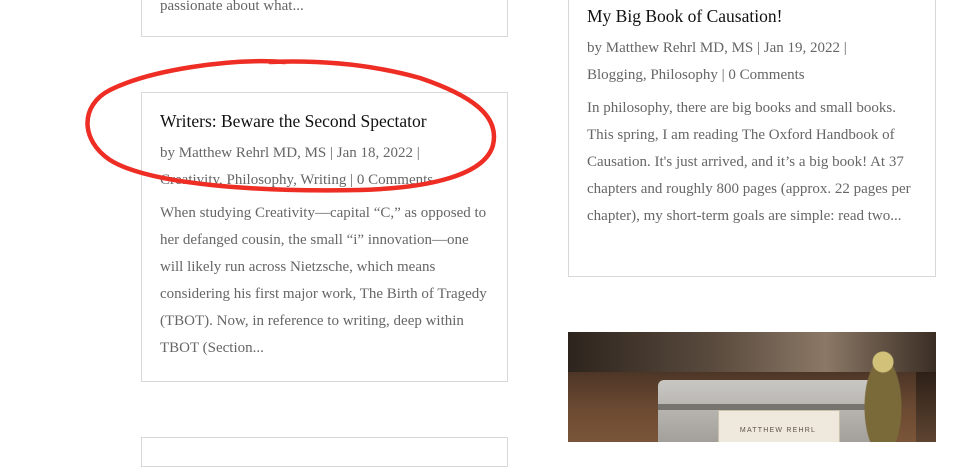 The image size is (956, 467). What do you see at coordinates (779, 426) in the screenshot?
I see `business-card` at bounding box center [779, 426].